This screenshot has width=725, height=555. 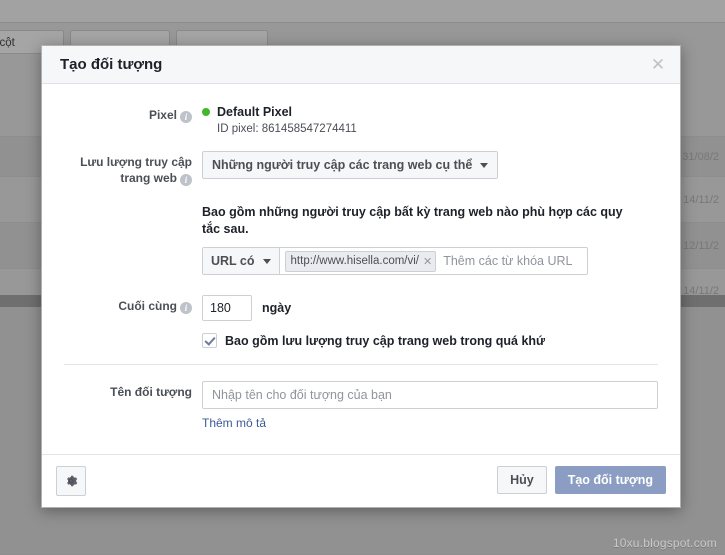 What do you see at coordinates (430, 112) in the screenshot?
I see `pixel-status-line: Default Pixel` at bounding box center [430, 112].